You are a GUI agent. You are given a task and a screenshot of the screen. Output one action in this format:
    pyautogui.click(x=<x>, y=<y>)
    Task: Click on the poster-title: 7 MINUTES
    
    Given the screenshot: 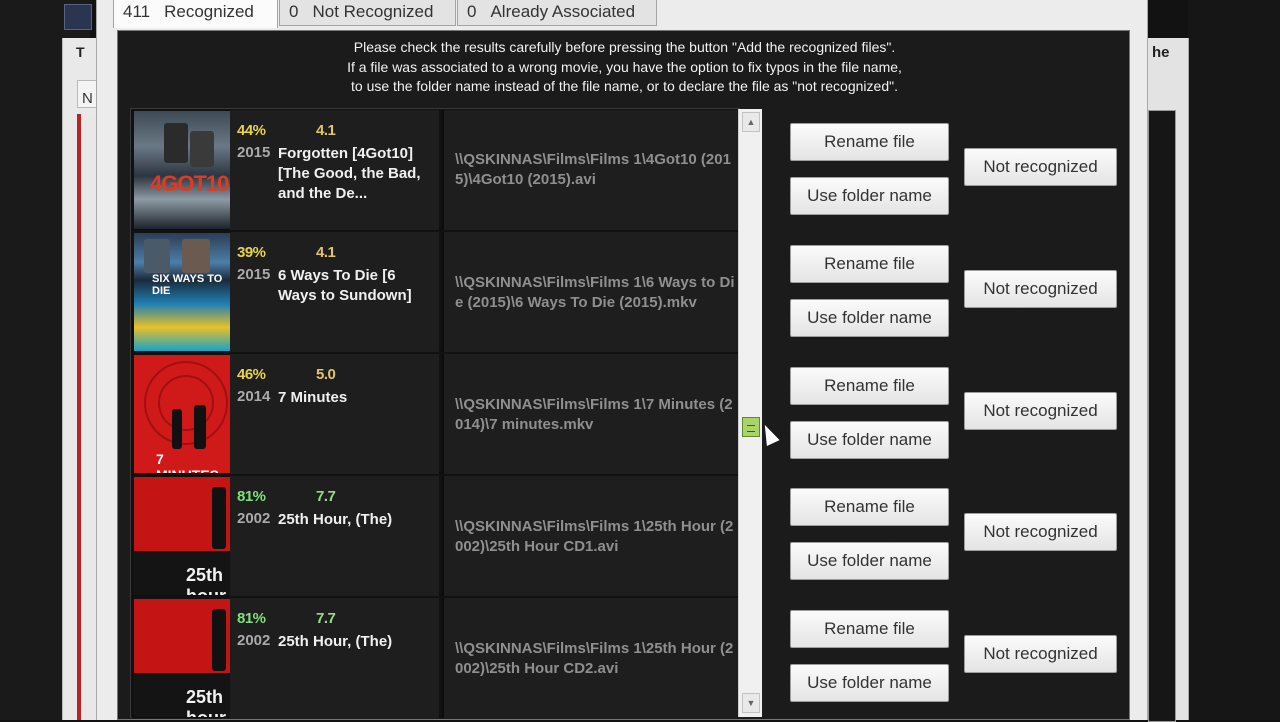 What is the action you would take?
    pyautogui.click(x=187, y=462)
    